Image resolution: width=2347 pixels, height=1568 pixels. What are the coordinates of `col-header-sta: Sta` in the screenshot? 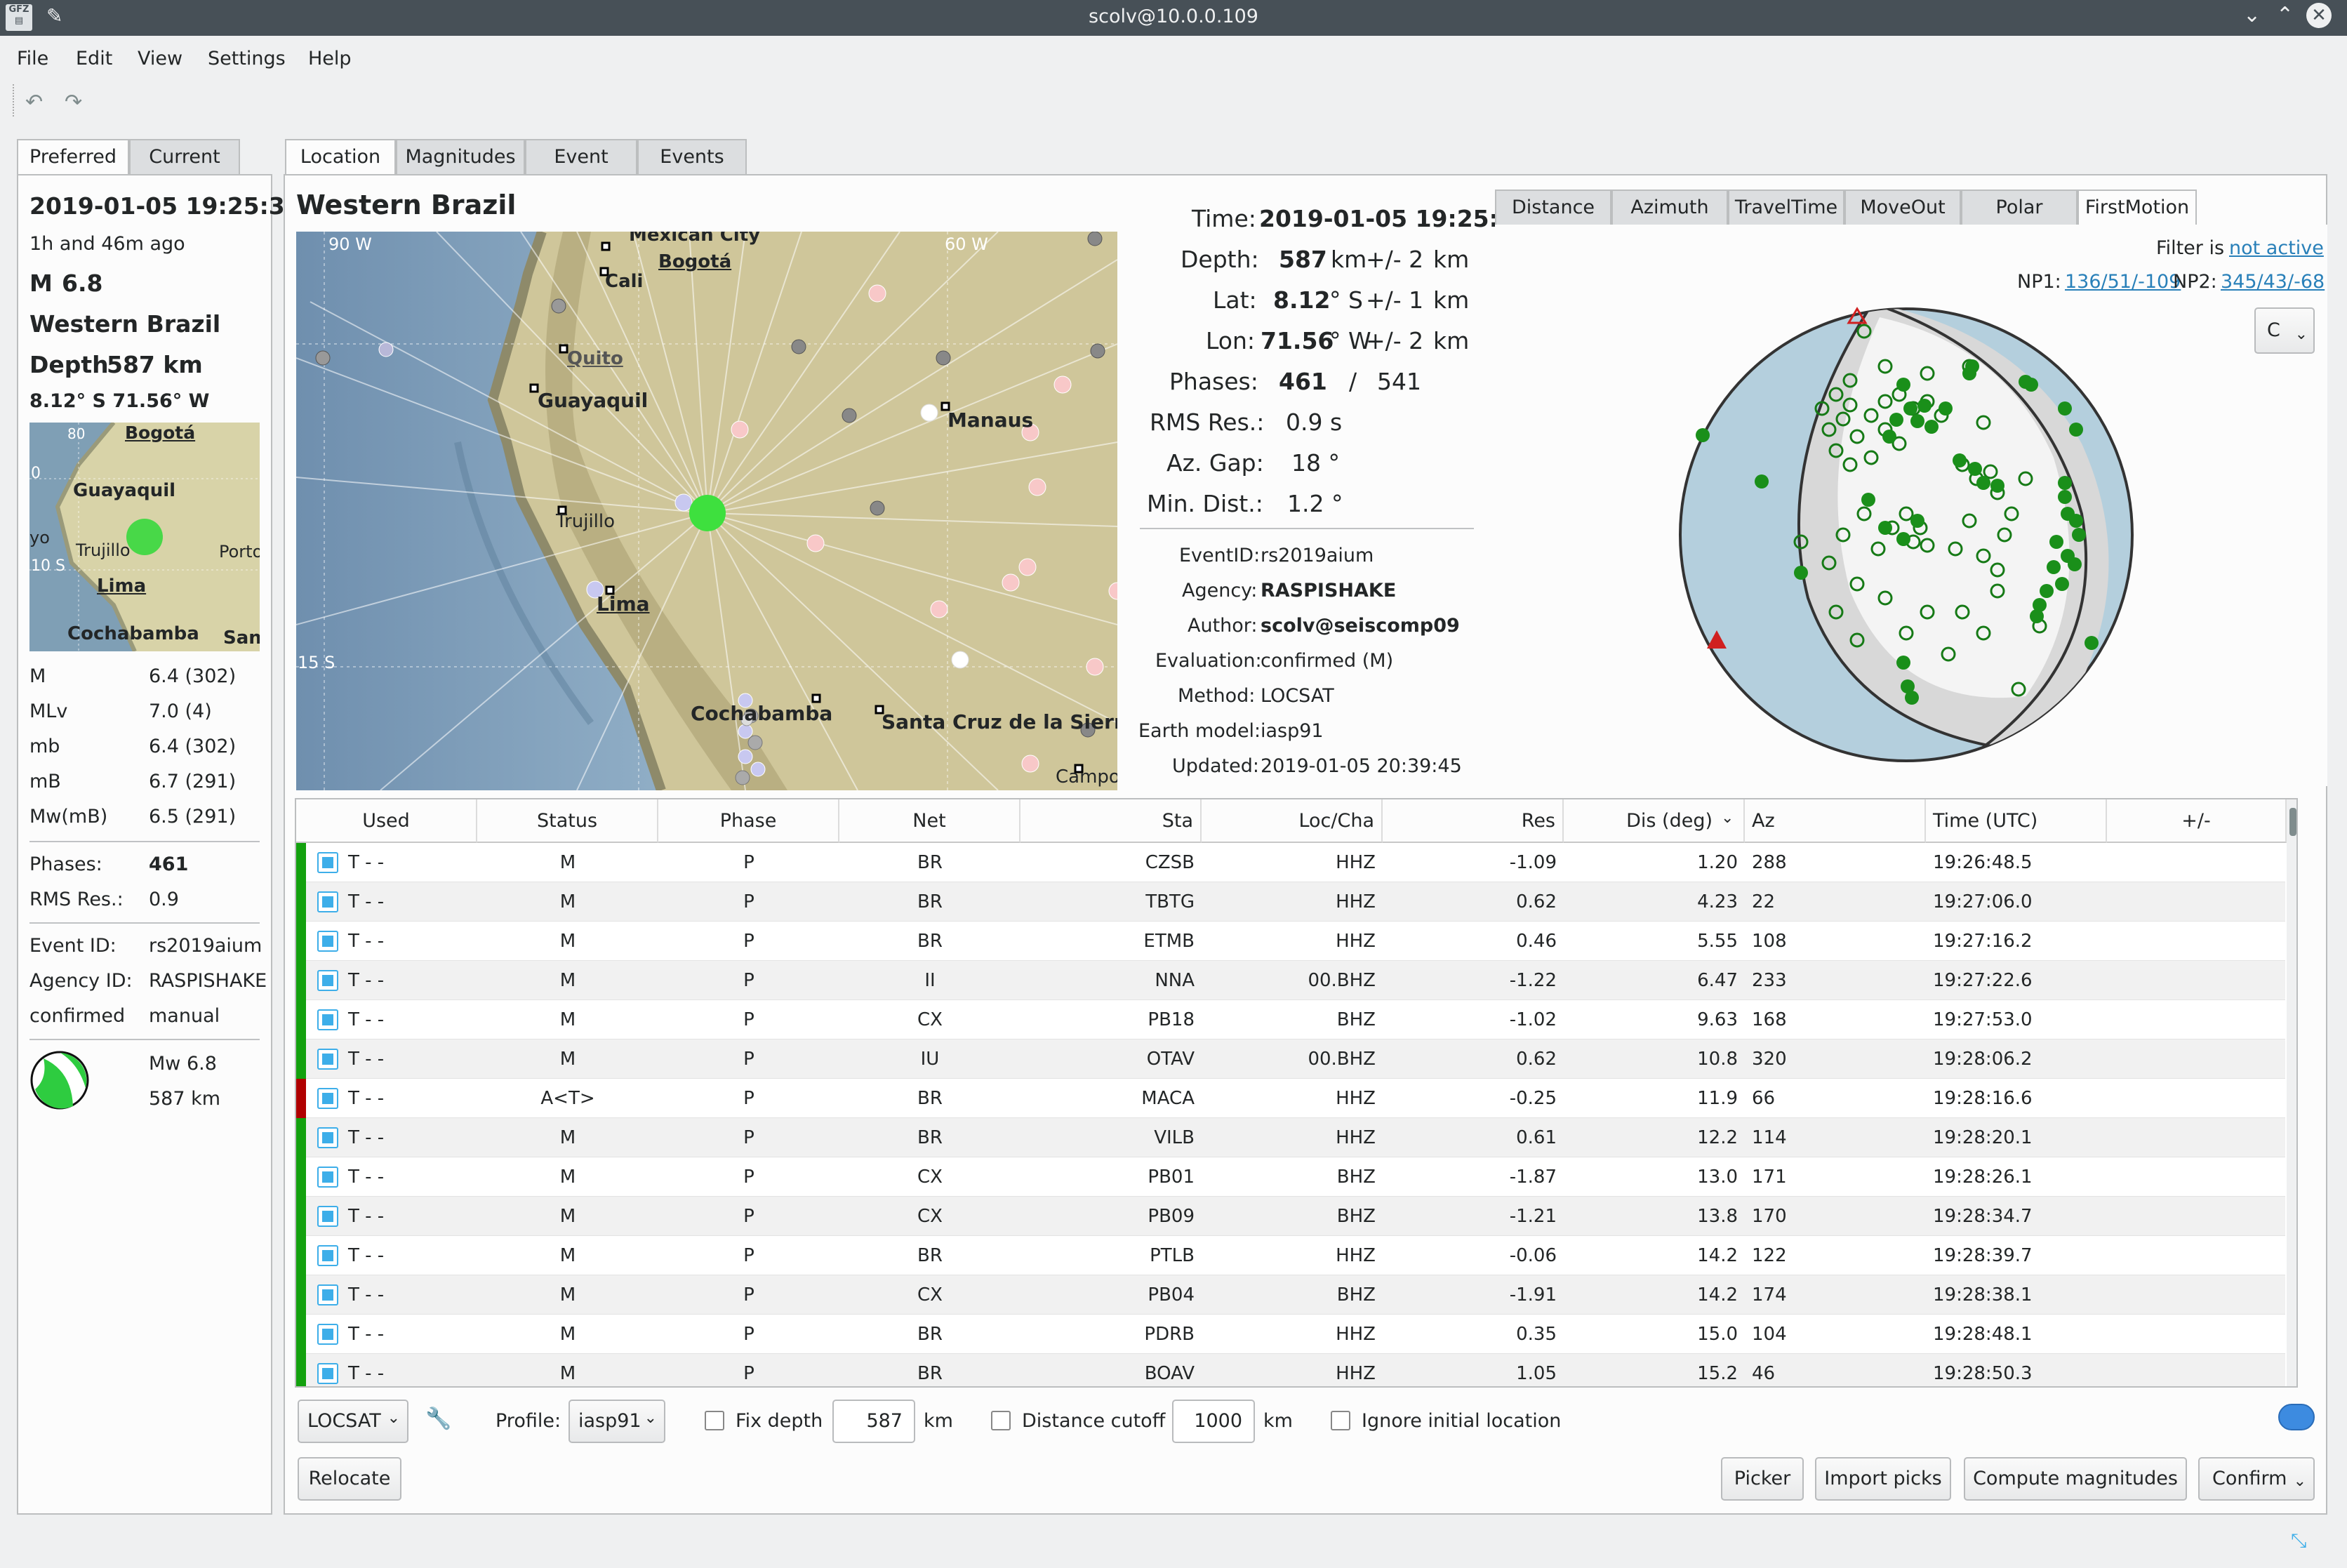 It's located at (1111, 821).